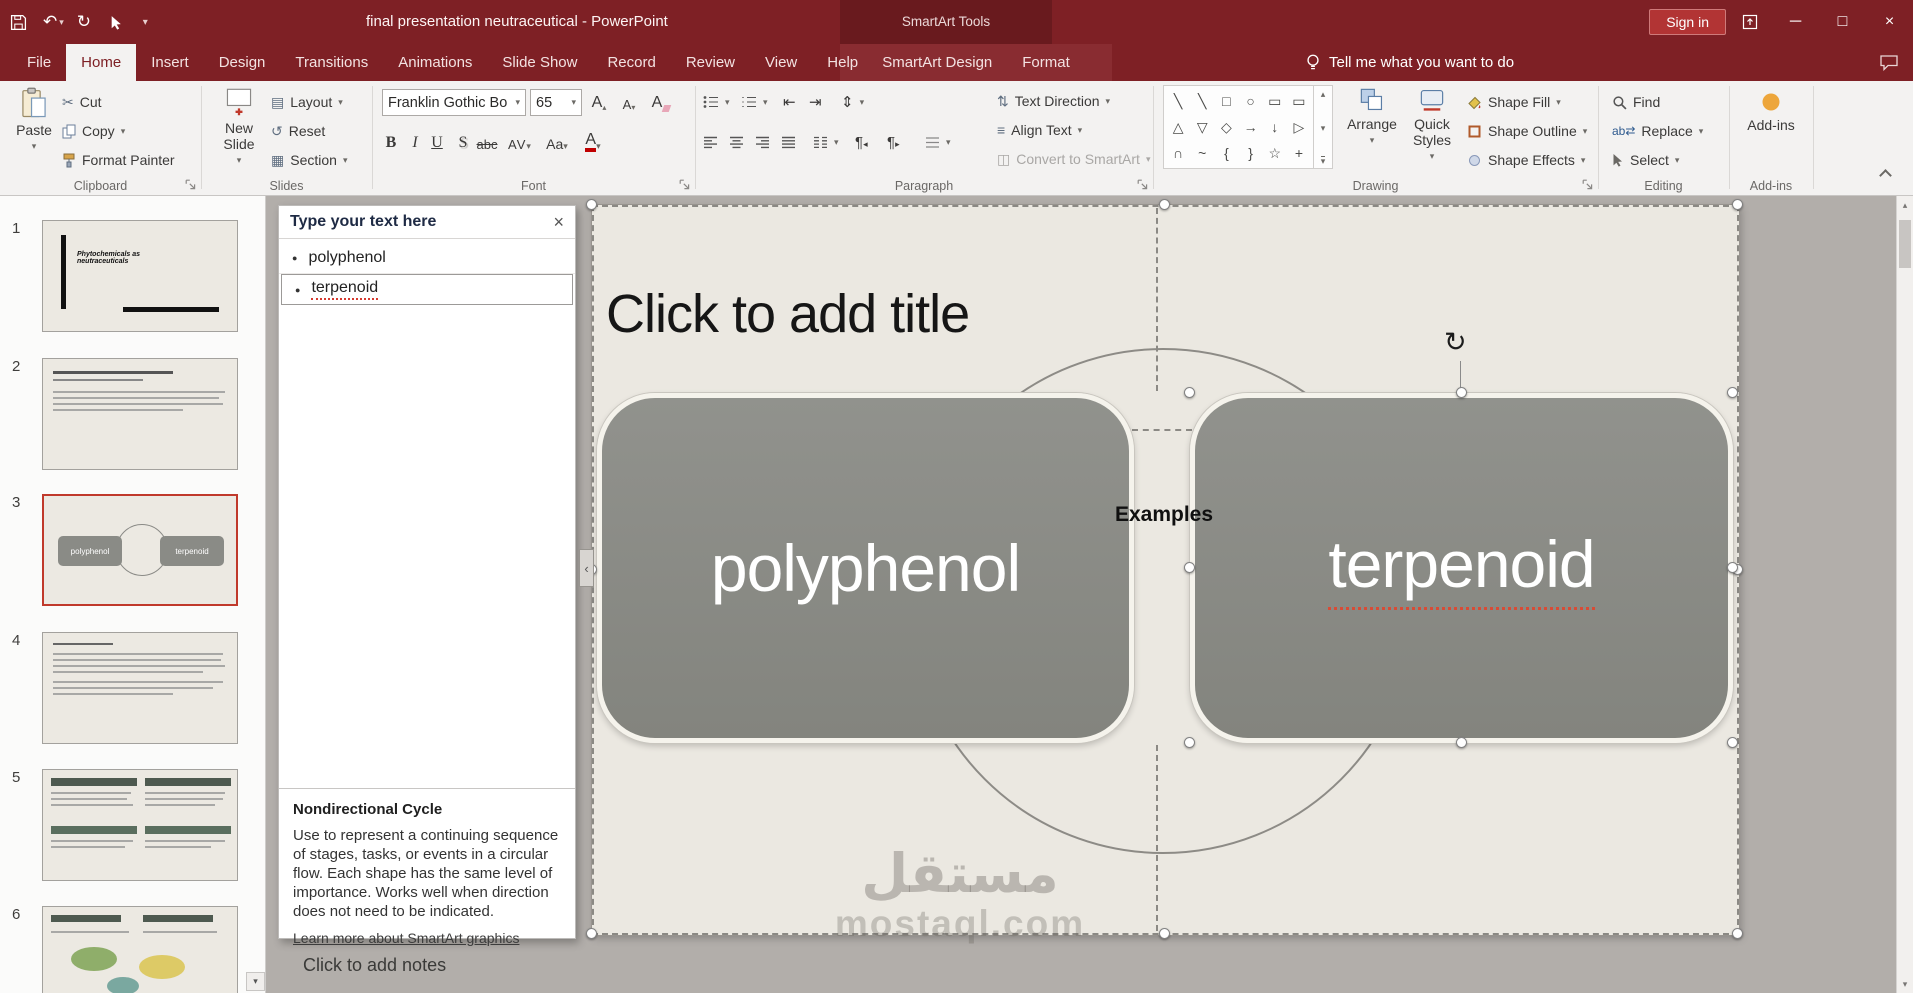 The width and height of the screenshot is (1913, 993). What do you see at coordinates (893, 142) in the screenshot?
I see `rtl-text-button: ¶▸` at bounding box center [893, 142].